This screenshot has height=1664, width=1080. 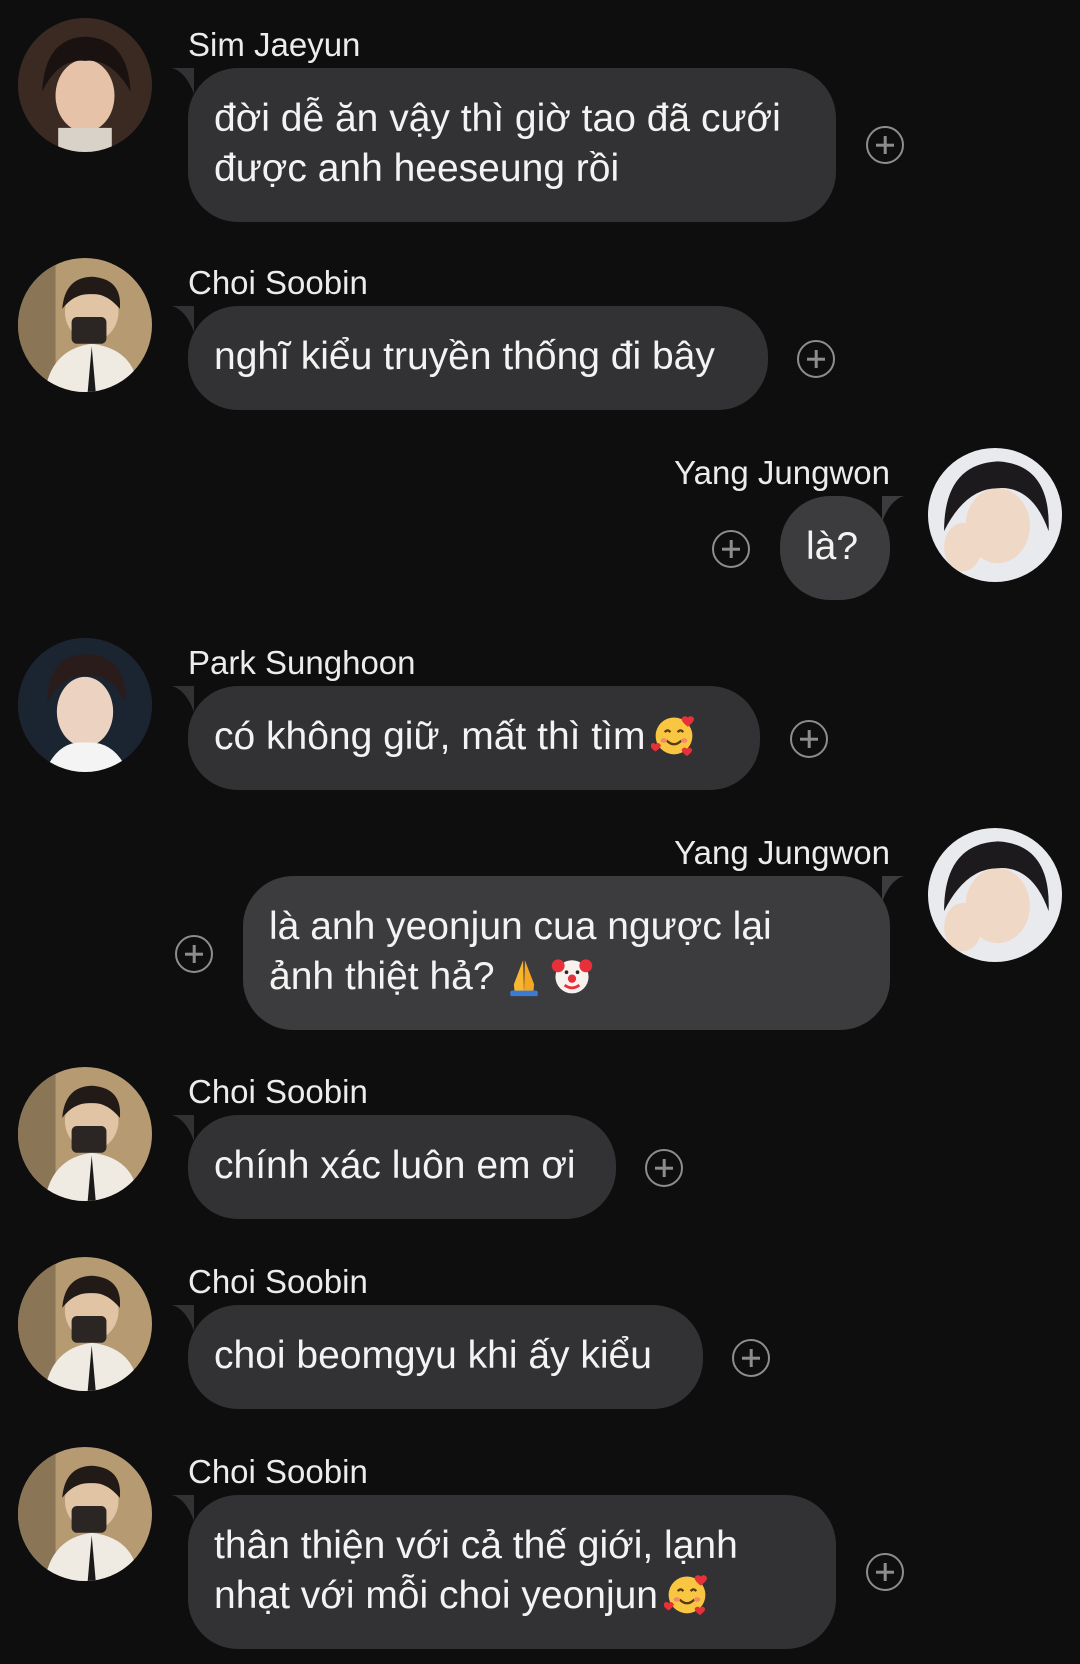 What do you see at coordinates (520, 926) in the screenshot?
I see `message-text: là anh yeonjun cua ngược lại` at bounding box center [520, 926].